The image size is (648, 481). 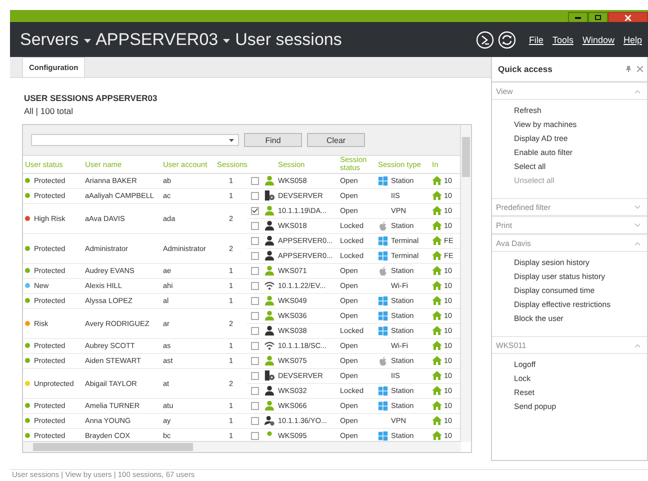 I want to click on vertical-scrollbar, so click(x=465, y=283).